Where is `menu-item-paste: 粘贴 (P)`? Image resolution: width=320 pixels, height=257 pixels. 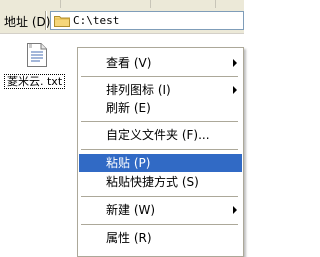
menu-item-paste: 粘贴 (P) is located at coordinates (160, 163).